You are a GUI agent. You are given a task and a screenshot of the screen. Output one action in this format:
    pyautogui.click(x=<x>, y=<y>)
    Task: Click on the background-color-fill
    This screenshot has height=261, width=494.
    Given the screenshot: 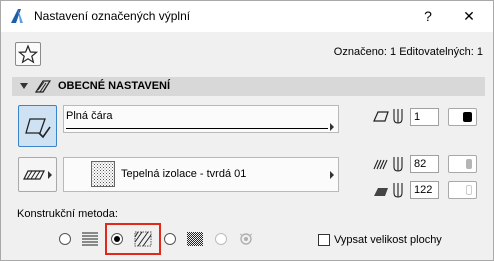 What is the action you would take?
    pyautogui.click(x=469, y=190)
    